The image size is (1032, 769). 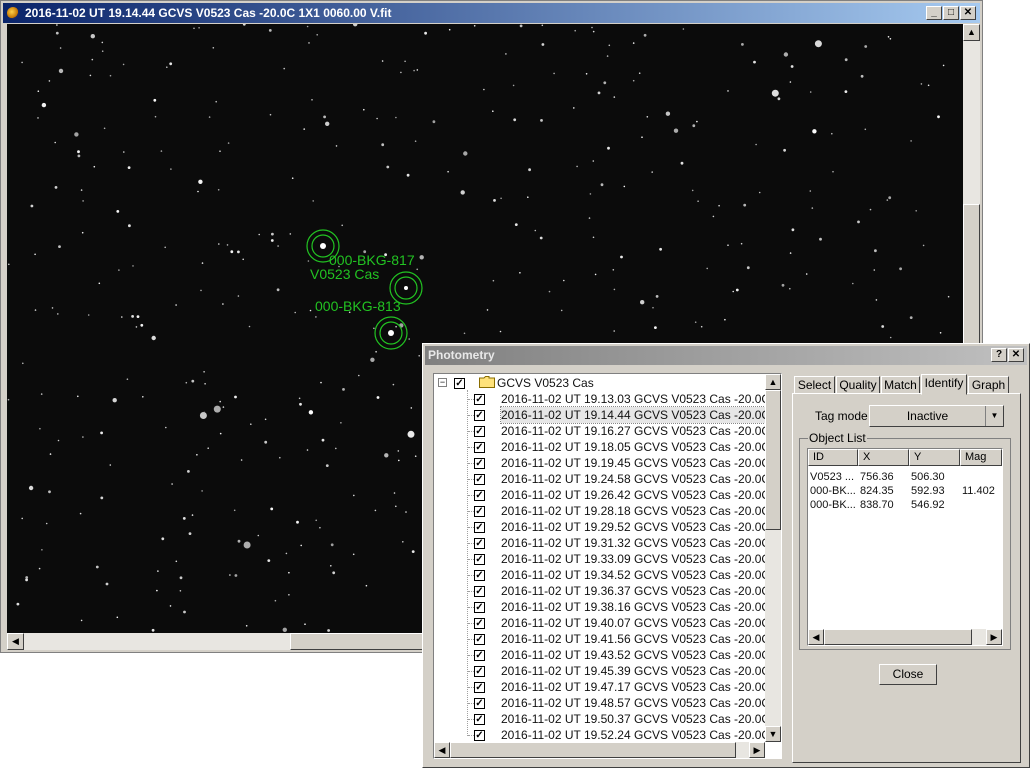 What do you see at coordinates (877, 491) in the screenshot?
I see `object-list-cell: 824.35` at bounding box center [877, 491].